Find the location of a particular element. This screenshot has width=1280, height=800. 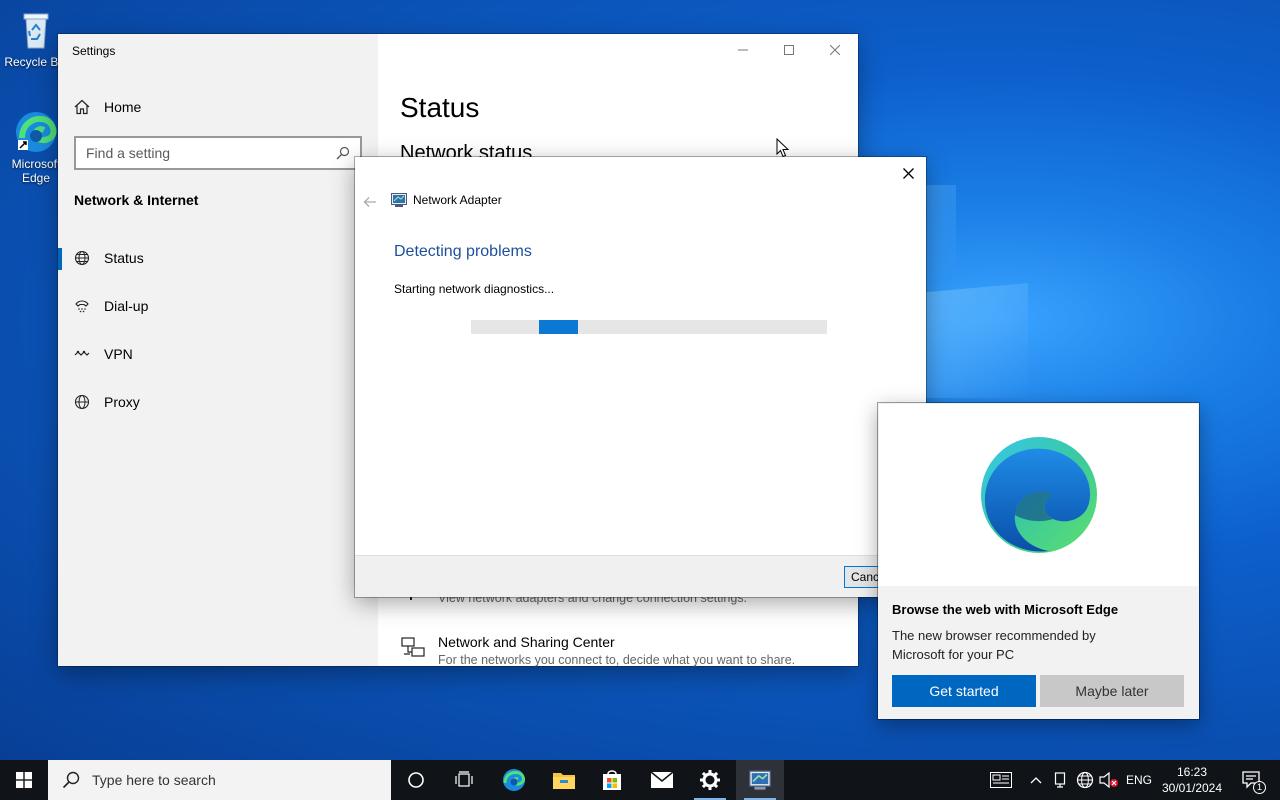

taskbar-mail is located at coordinates (662, 780).